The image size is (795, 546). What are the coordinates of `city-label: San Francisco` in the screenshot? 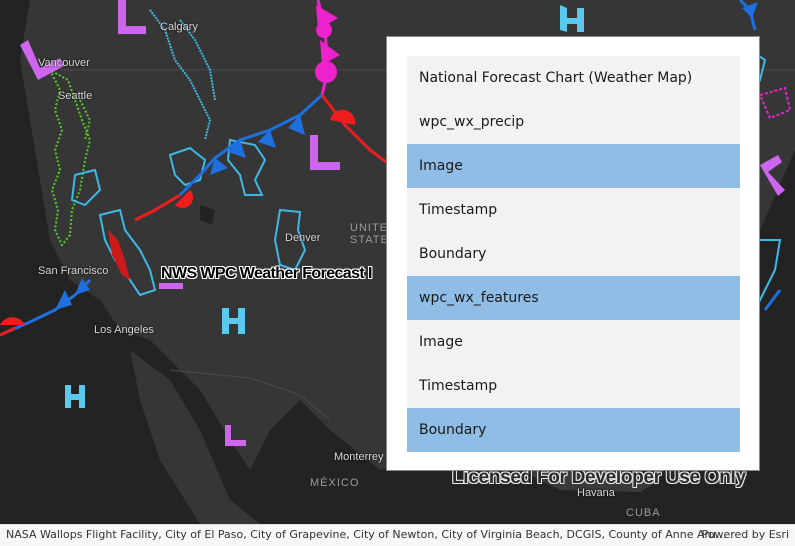 It's located at (73, 271).